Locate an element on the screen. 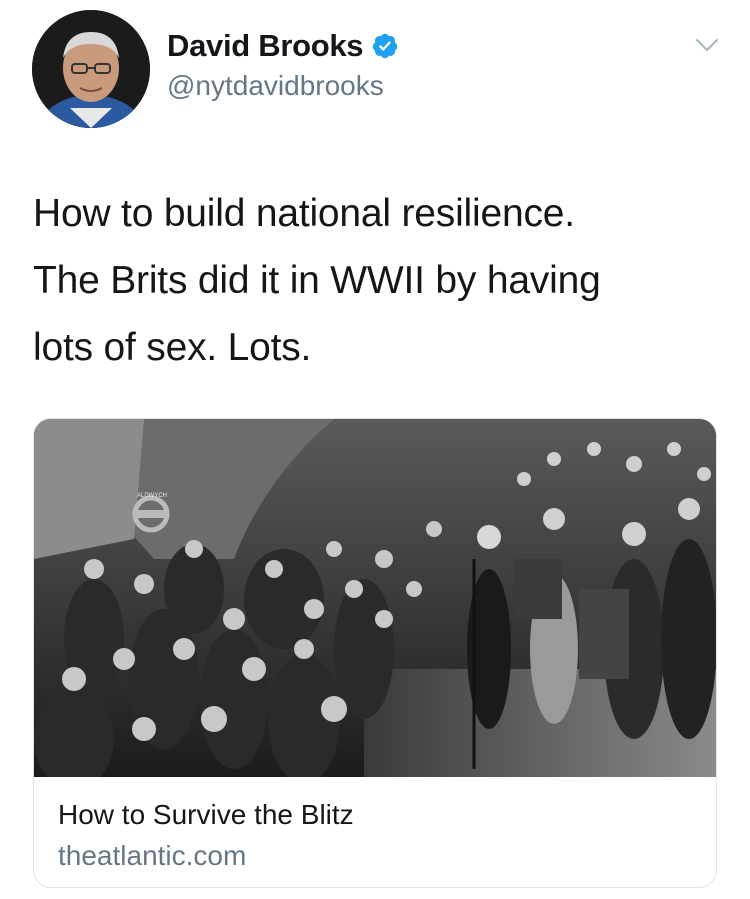  tweet-text-line: How to build national resilience. is located at coordinates (304, 213).